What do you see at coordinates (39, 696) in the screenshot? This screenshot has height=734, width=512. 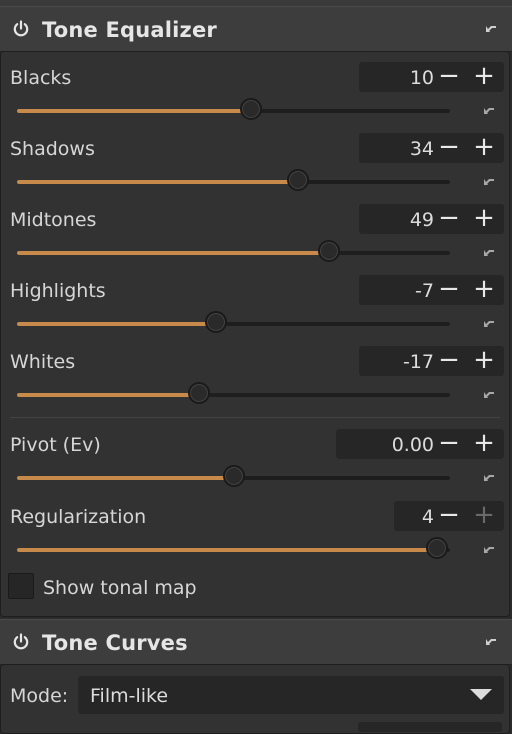 I see `mode-label: Mode:` at bounding box center [39, 696].